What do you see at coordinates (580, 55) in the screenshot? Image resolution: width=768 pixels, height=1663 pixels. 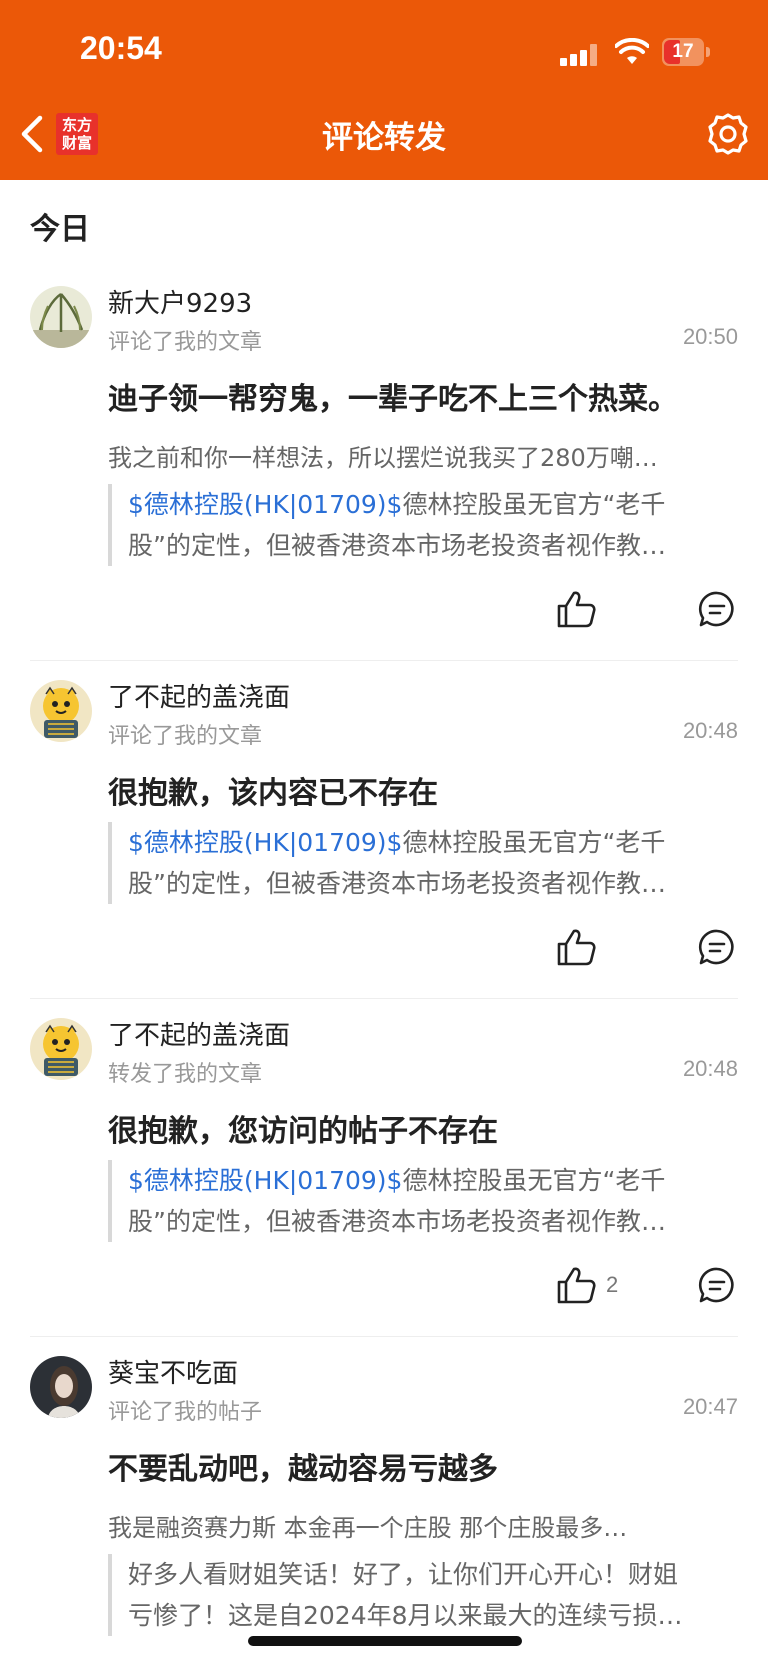 I see `cellular-signal-icon` at bounding box center [580, 55].